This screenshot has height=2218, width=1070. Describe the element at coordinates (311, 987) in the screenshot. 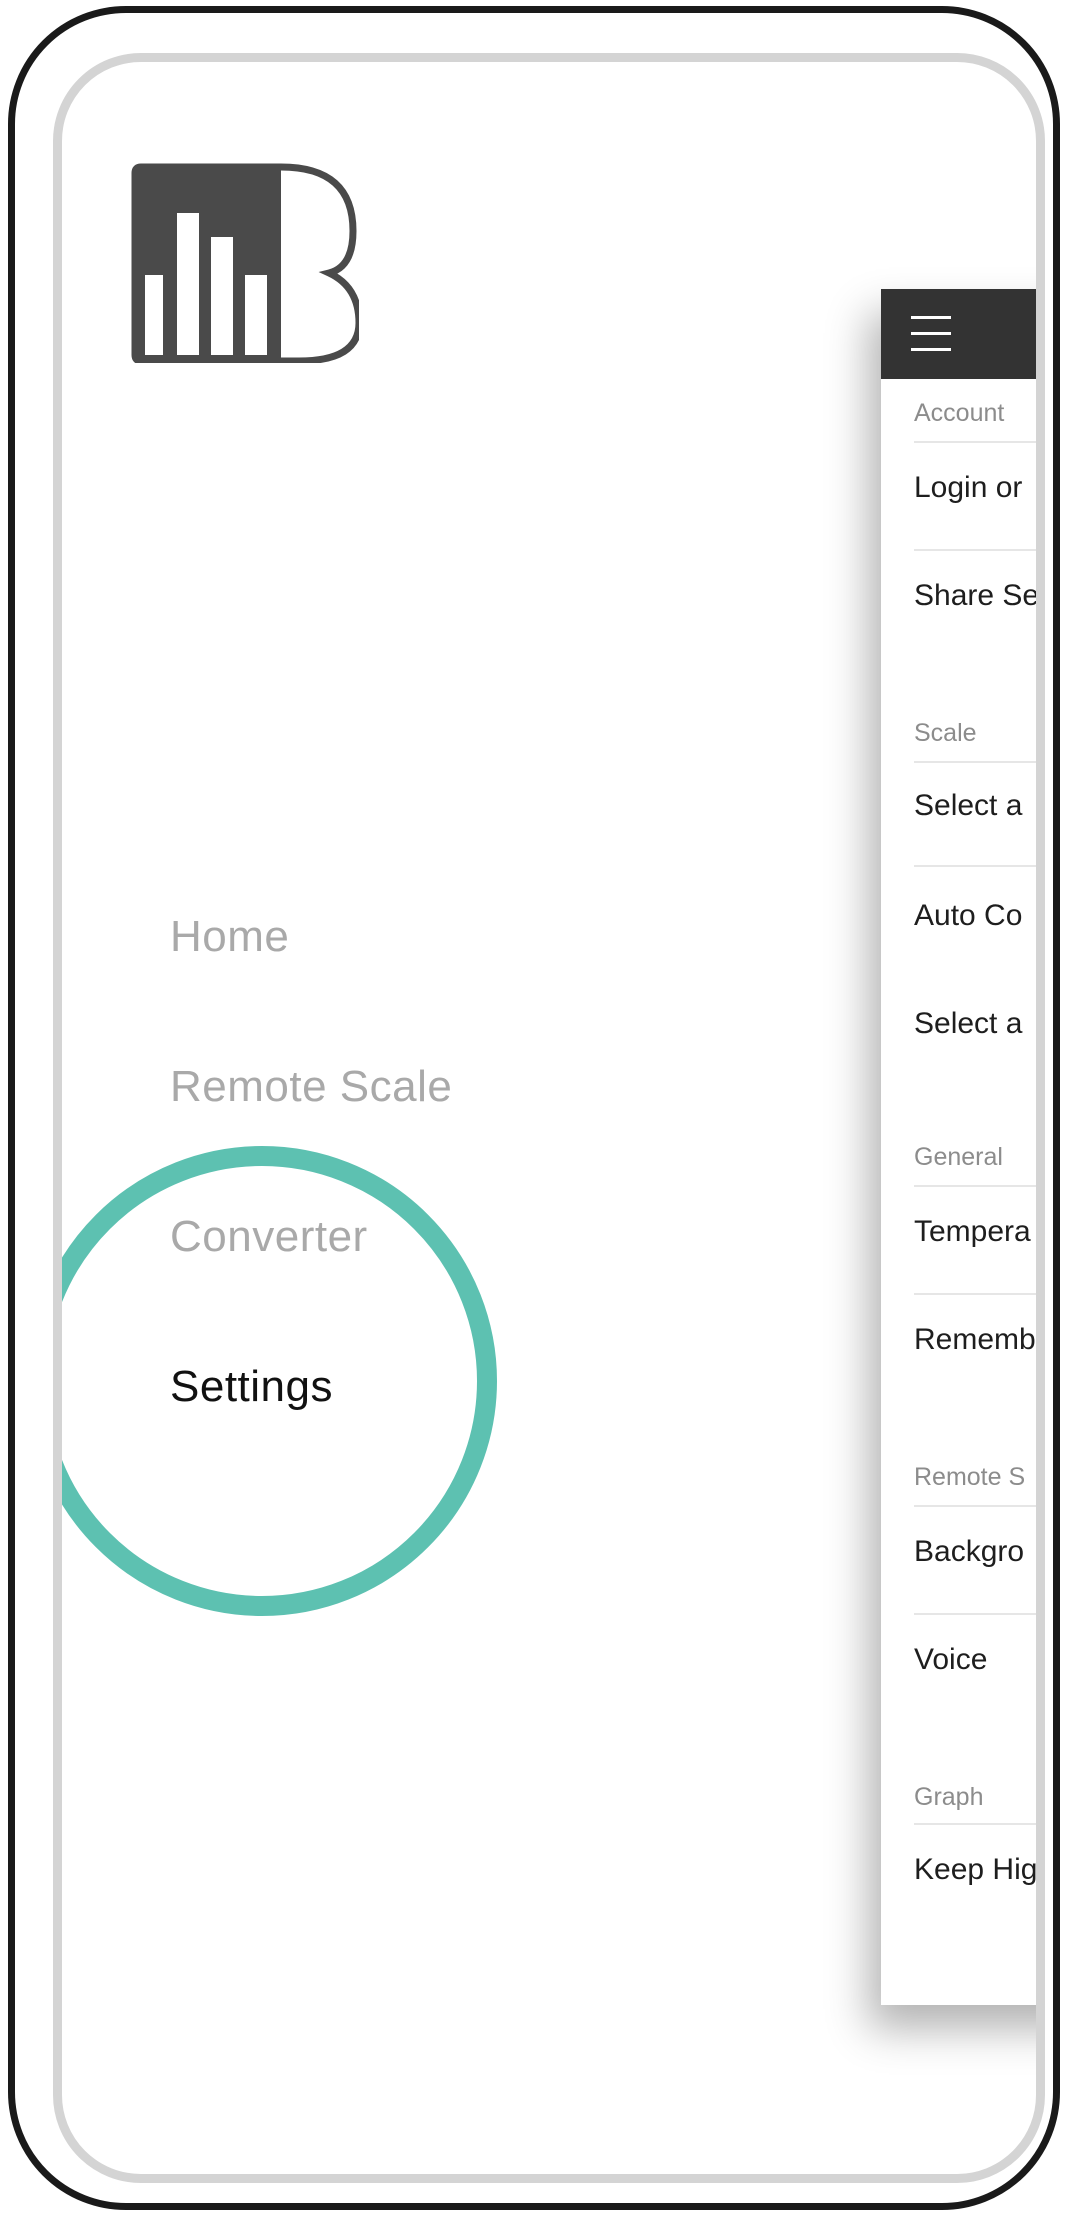

I see `nav-item-home: Home` at that location.